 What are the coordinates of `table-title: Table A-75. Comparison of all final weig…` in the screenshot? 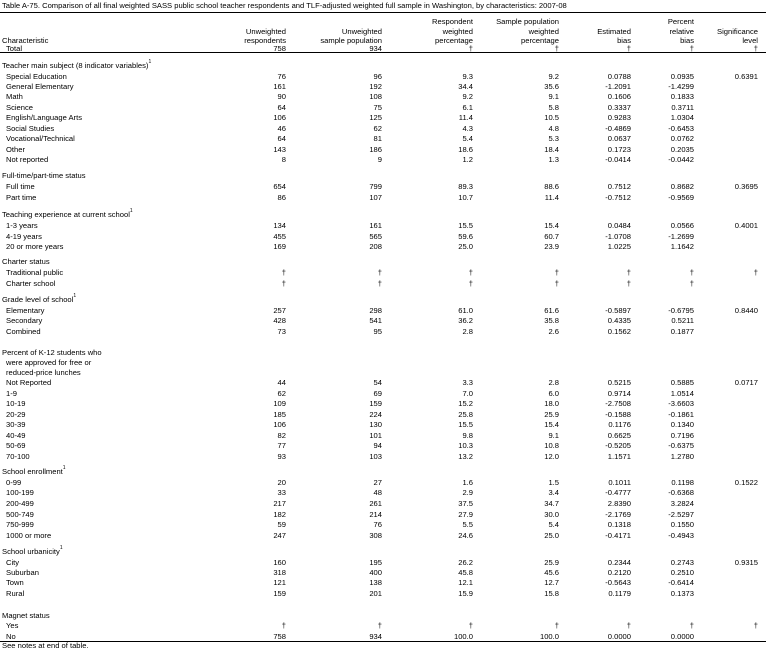 It's located at (284, 5).